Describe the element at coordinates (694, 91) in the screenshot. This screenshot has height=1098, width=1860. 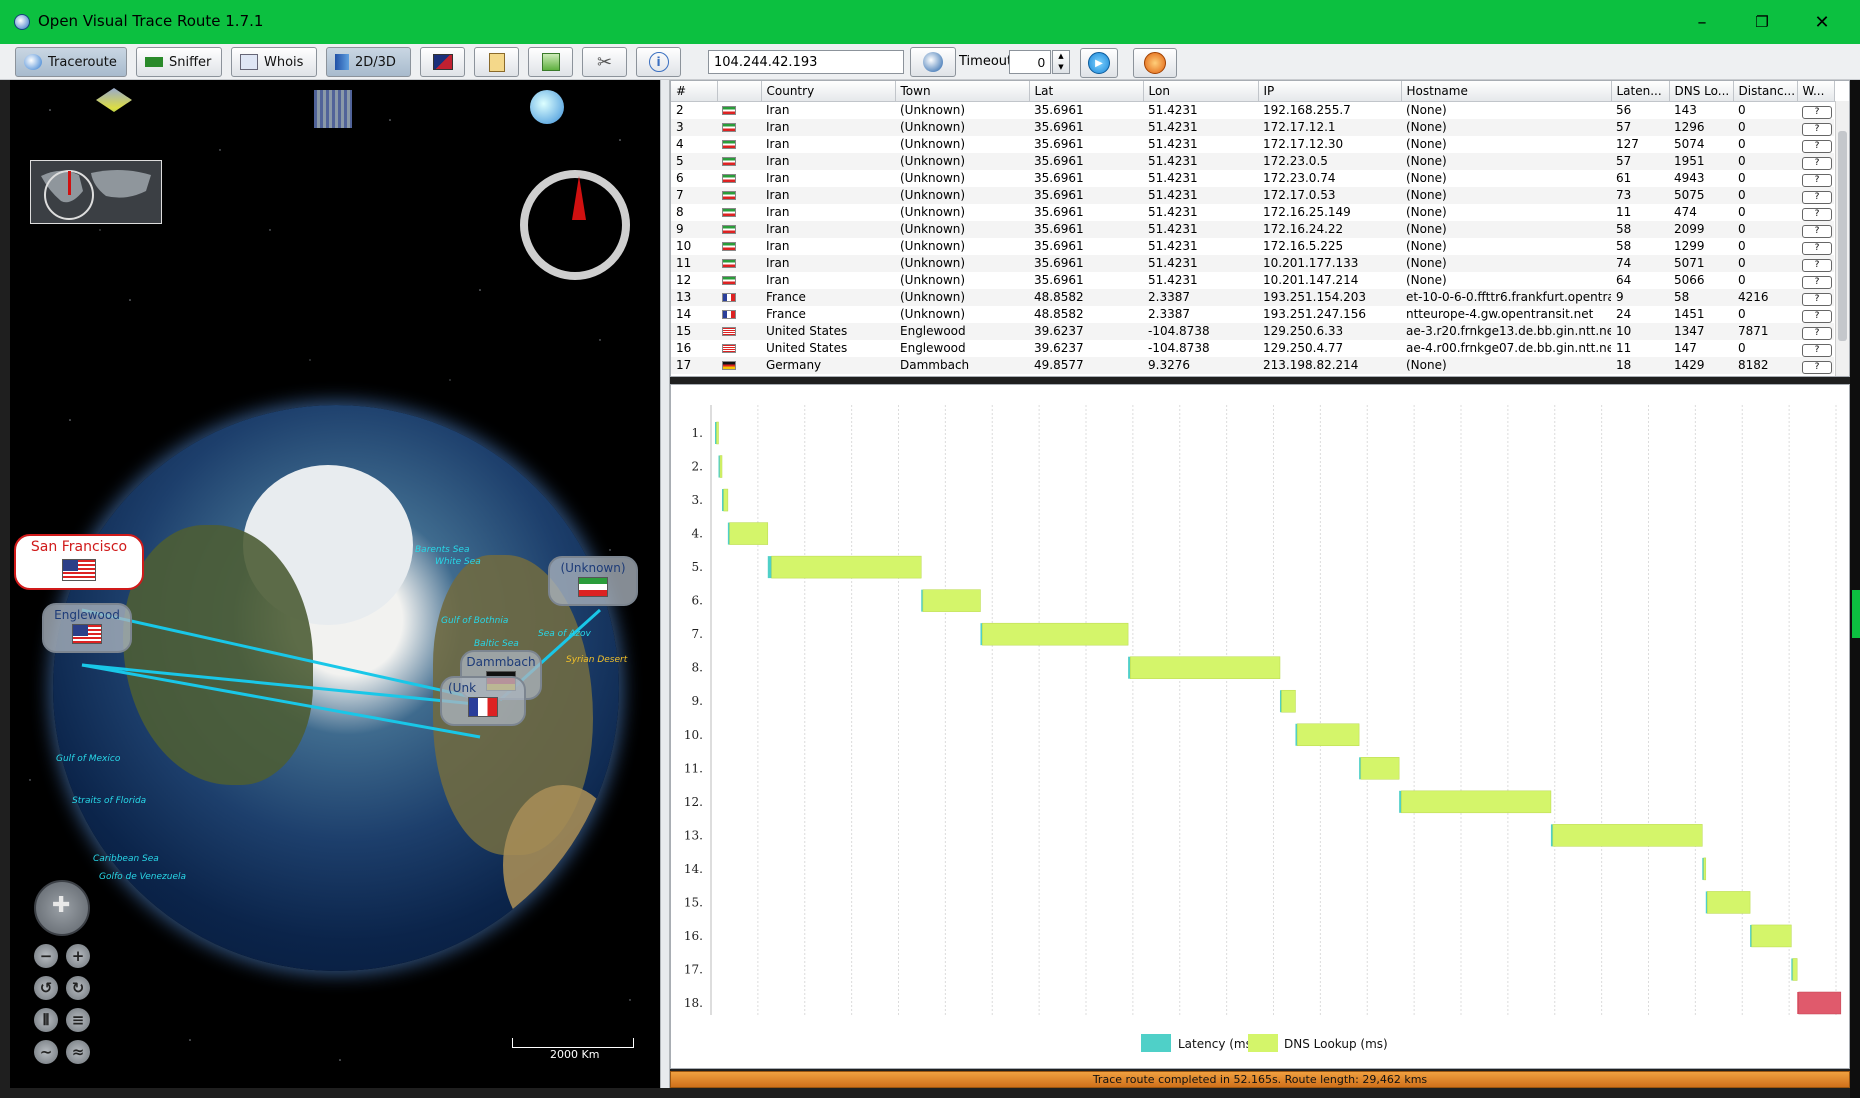
I see `column-header-0: #` at that location.